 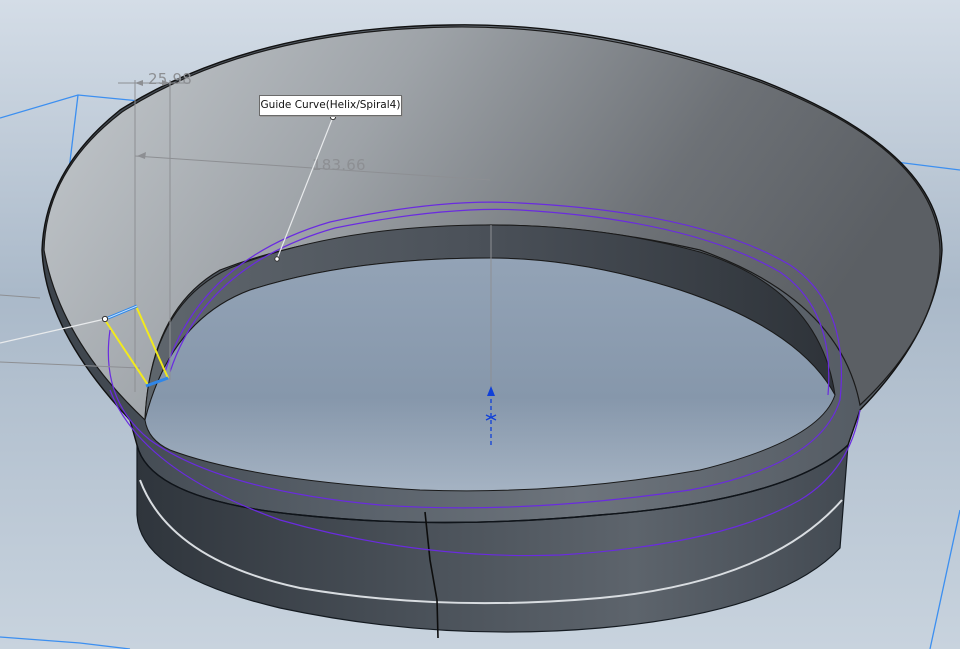 I want to click on curve-pick-point, so click(x=277, y=259).